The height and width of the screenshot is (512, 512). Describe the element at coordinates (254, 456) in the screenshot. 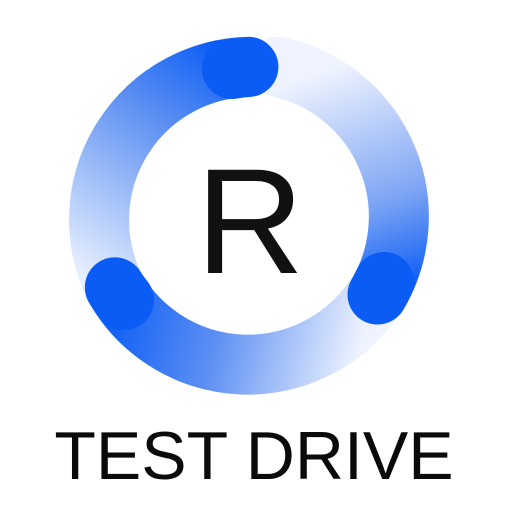

I see `app-title: TEST DRIVE` at that location.